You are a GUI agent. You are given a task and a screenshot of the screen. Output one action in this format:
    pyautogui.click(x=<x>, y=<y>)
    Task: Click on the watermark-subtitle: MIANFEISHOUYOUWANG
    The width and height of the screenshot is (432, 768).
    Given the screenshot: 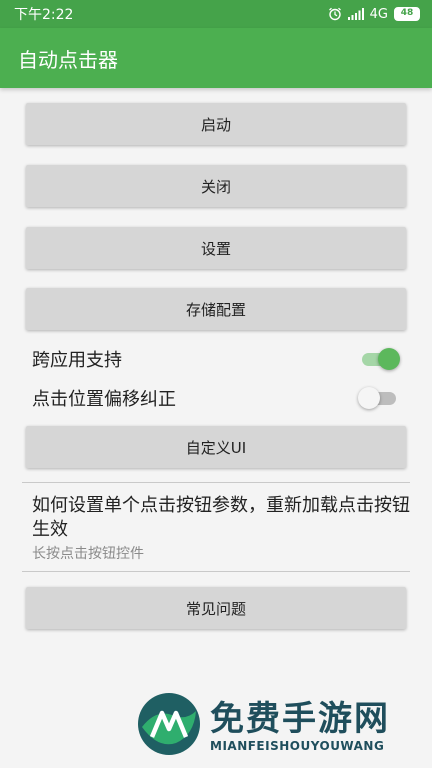 What is the action you would take?
    pyautogui.click(x=297, y=746)
    